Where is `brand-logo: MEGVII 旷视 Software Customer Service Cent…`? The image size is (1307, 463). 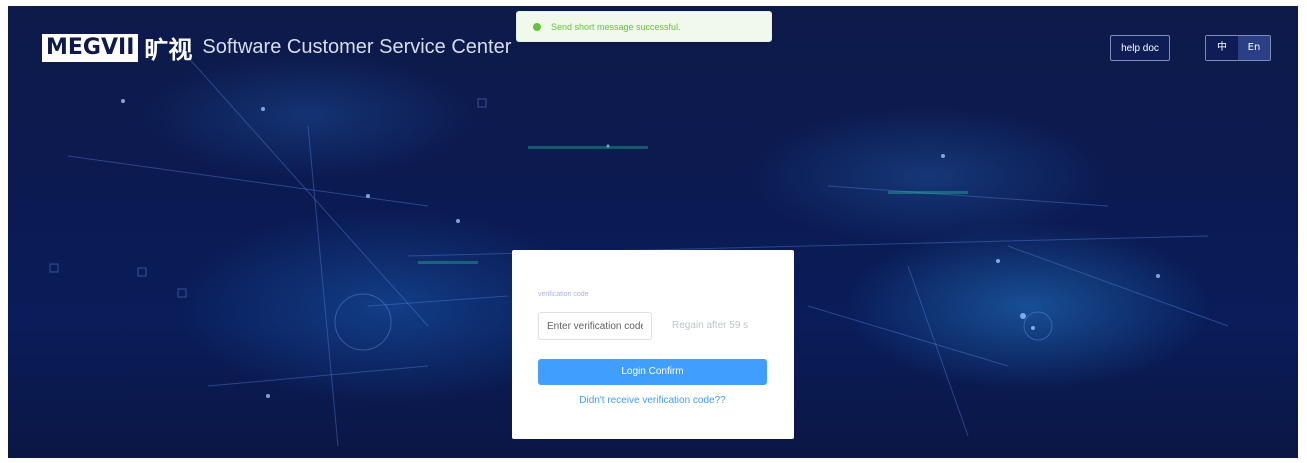 brand-logo: MEGVII 旷视 Software Customer Service Cent… is located at coordinates (276, 47).